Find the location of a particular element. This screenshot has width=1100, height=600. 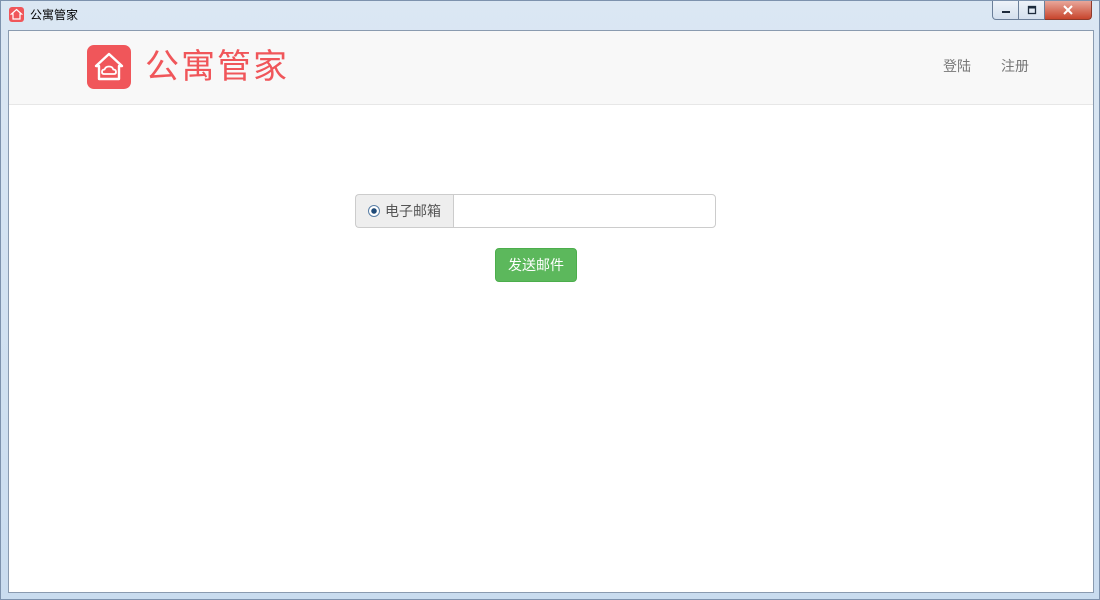

window-controls is located at coordinates (1042, 11).